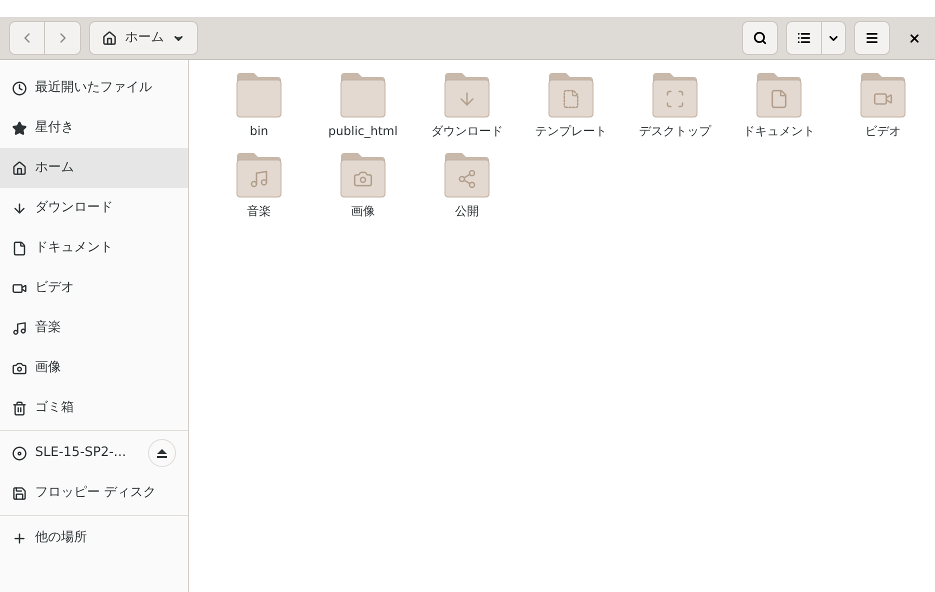  I want to click on search-icon, so click(760, 38).